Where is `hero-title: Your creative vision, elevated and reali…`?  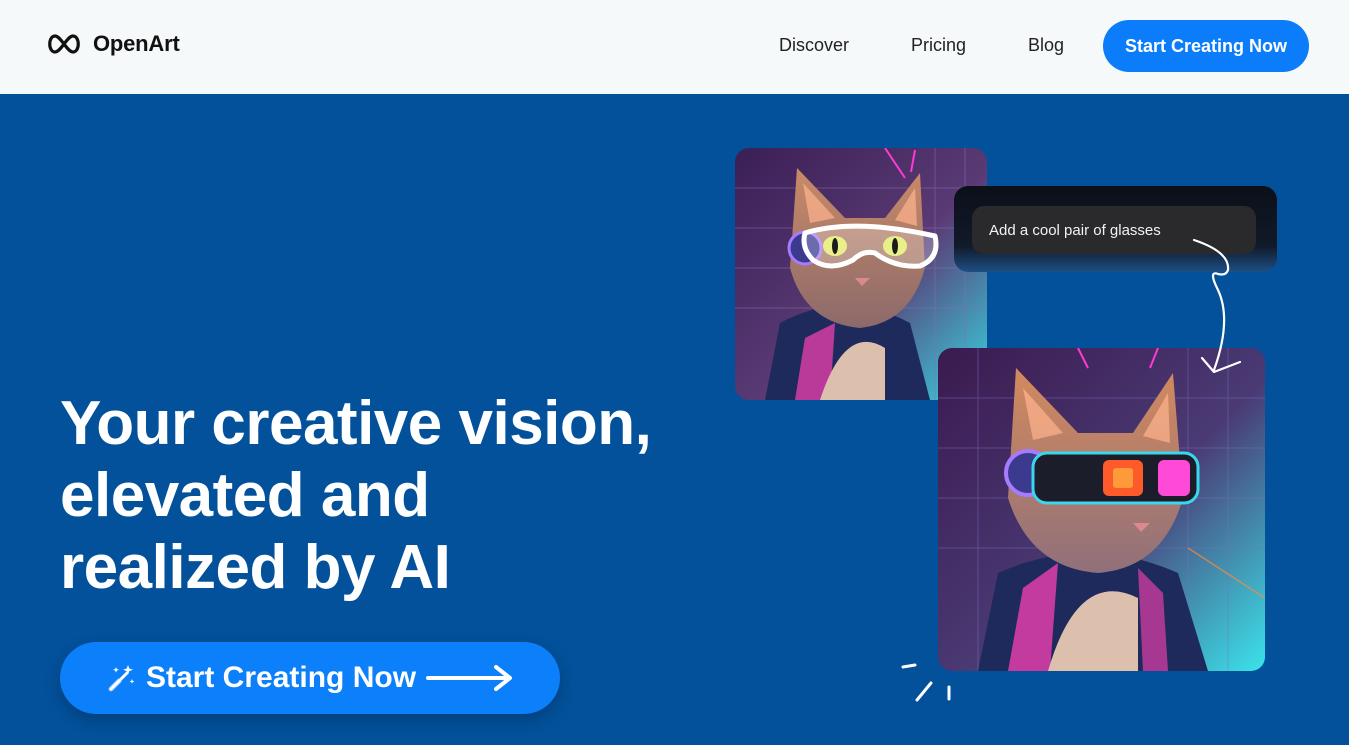
hero-title: Your creative vision, elevated and reali… is located at coordinates (380, 496).